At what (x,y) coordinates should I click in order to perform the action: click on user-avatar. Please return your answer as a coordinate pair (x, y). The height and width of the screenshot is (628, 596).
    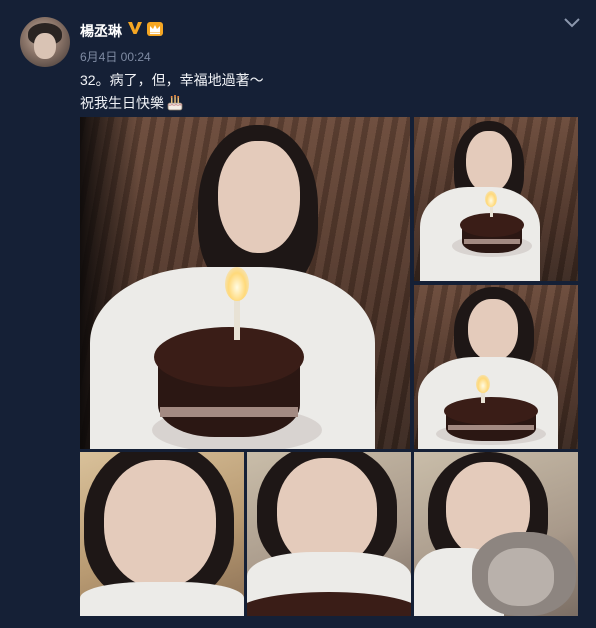
    Looking at the image, I should click on (45, 42).